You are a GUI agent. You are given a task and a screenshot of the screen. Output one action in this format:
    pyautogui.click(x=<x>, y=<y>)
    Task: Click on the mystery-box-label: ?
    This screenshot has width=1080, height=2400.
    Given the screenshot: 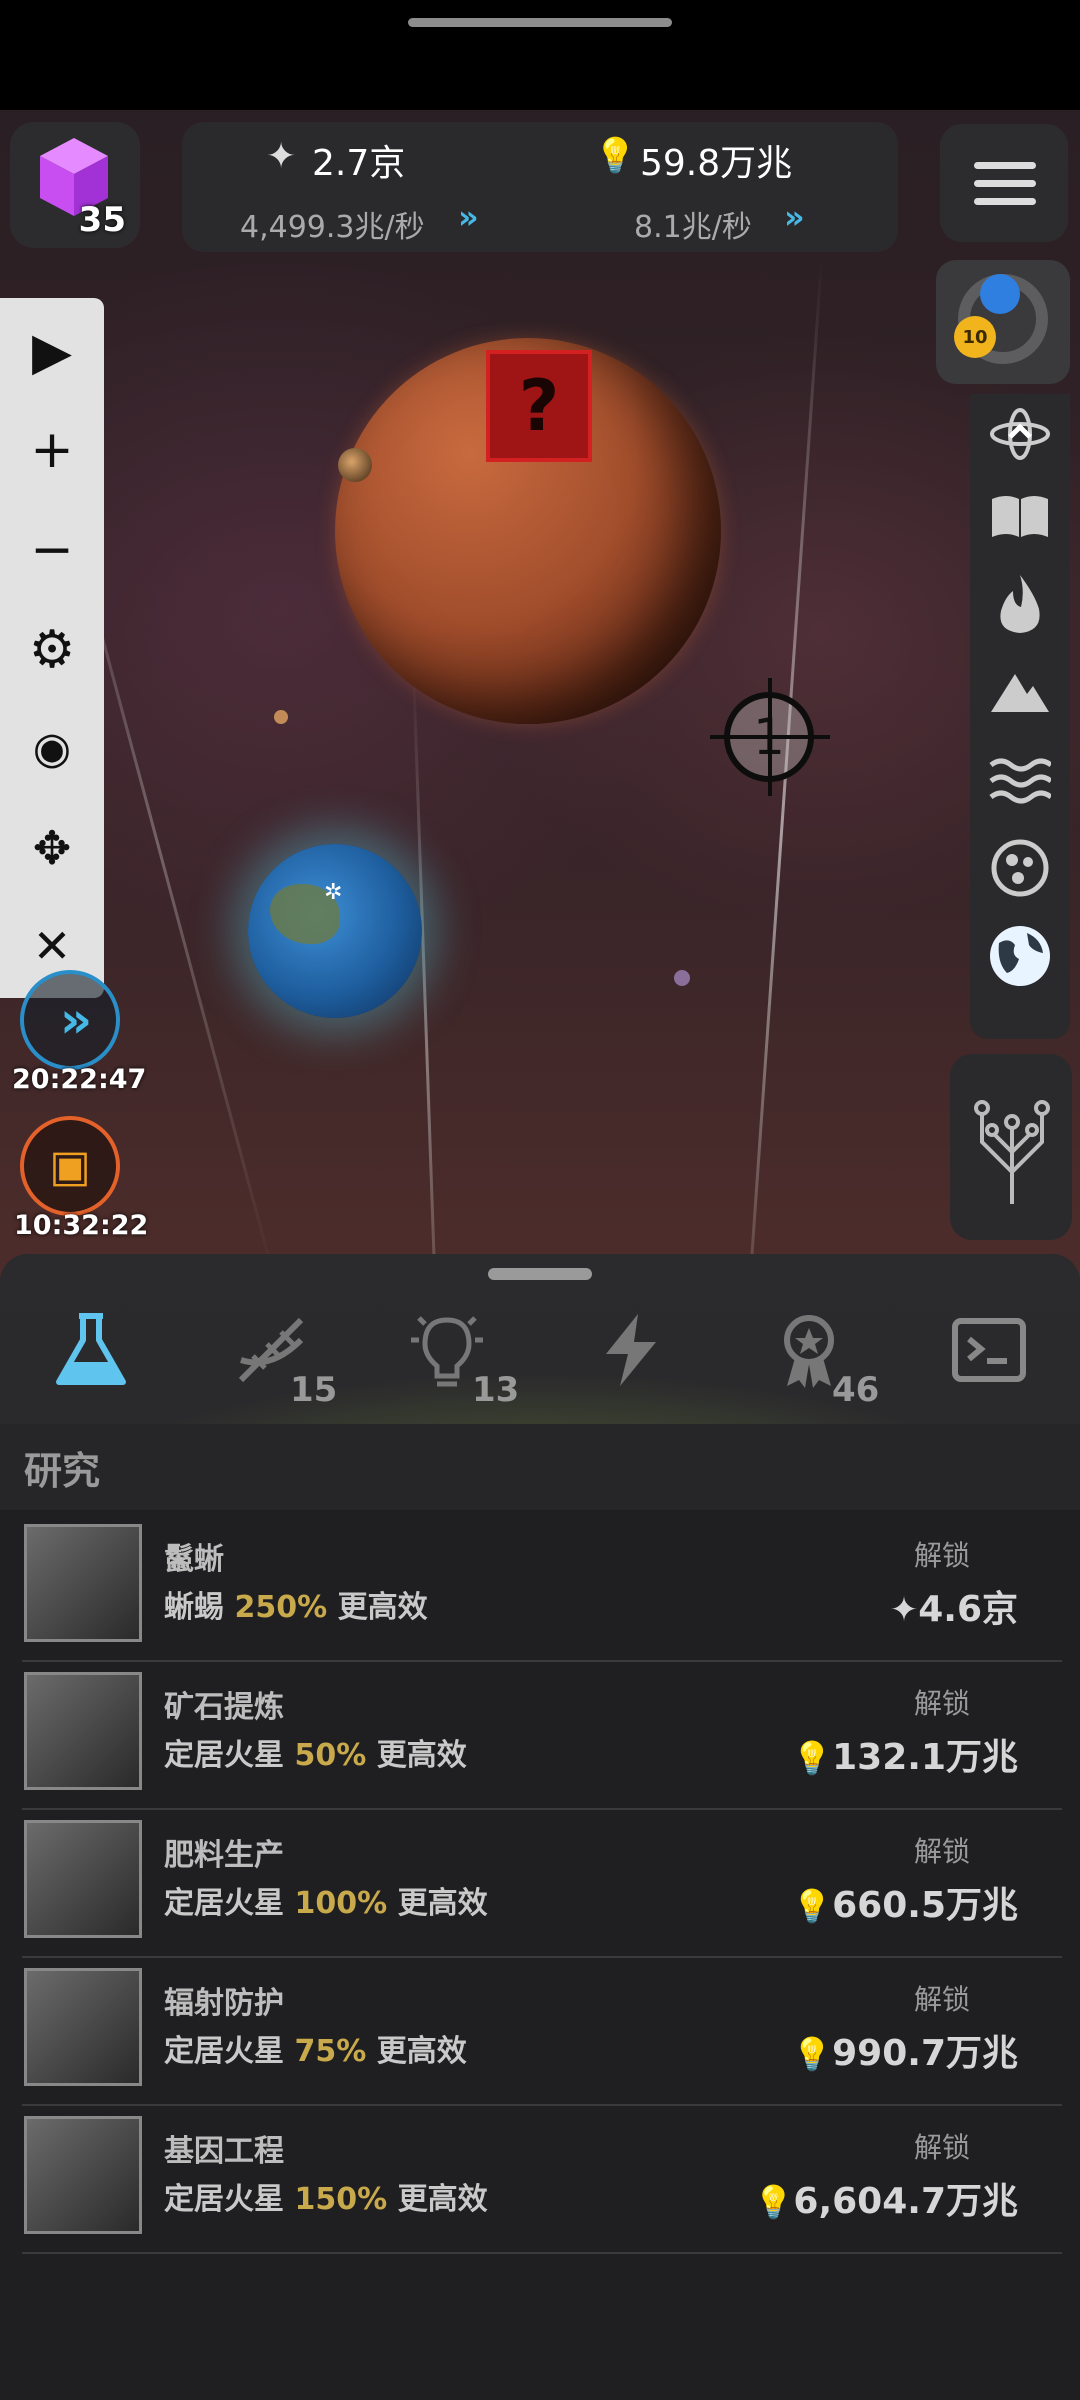 What is the action you would take?
    pyautogui.click(x=539, y=406)
    